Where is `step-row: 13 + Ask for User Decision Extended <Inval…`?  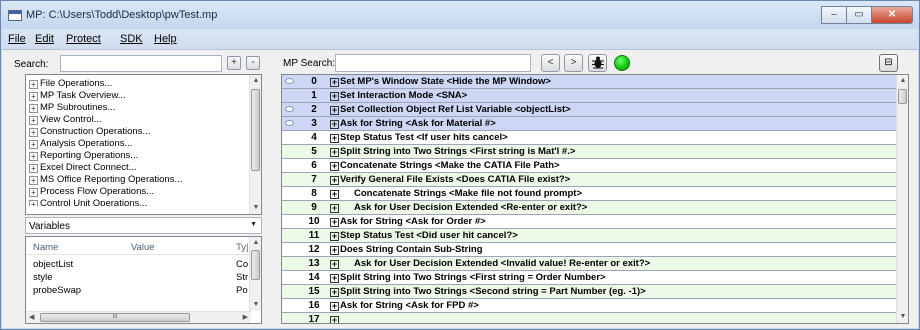 step-row: 13 + Ask for User Decision Extended <Inval… is located at coordinates (589, 264).